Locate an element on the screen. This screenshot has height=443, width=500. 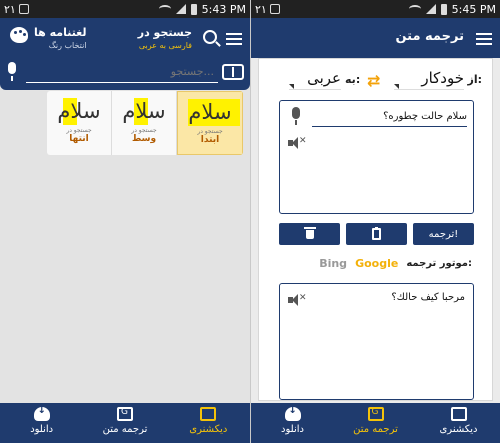
clock: 5:43 PM is located at coordinates (223, 9).